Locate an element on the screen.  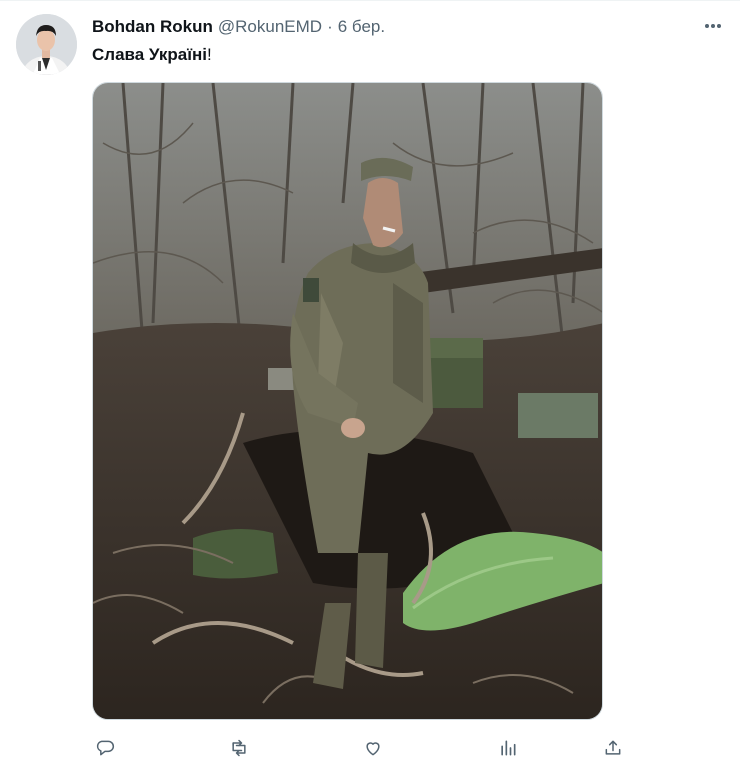
author-name: Bohdan Rokun is located at coordinates (152, 27).